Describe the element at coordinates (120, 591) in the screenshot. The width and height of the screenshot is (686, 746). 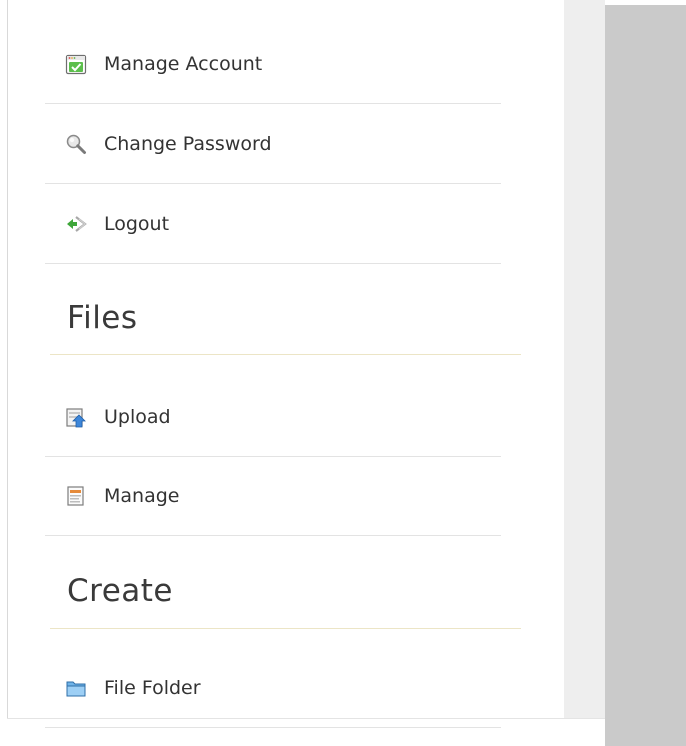
I see `section-title-create: Create` at that location.